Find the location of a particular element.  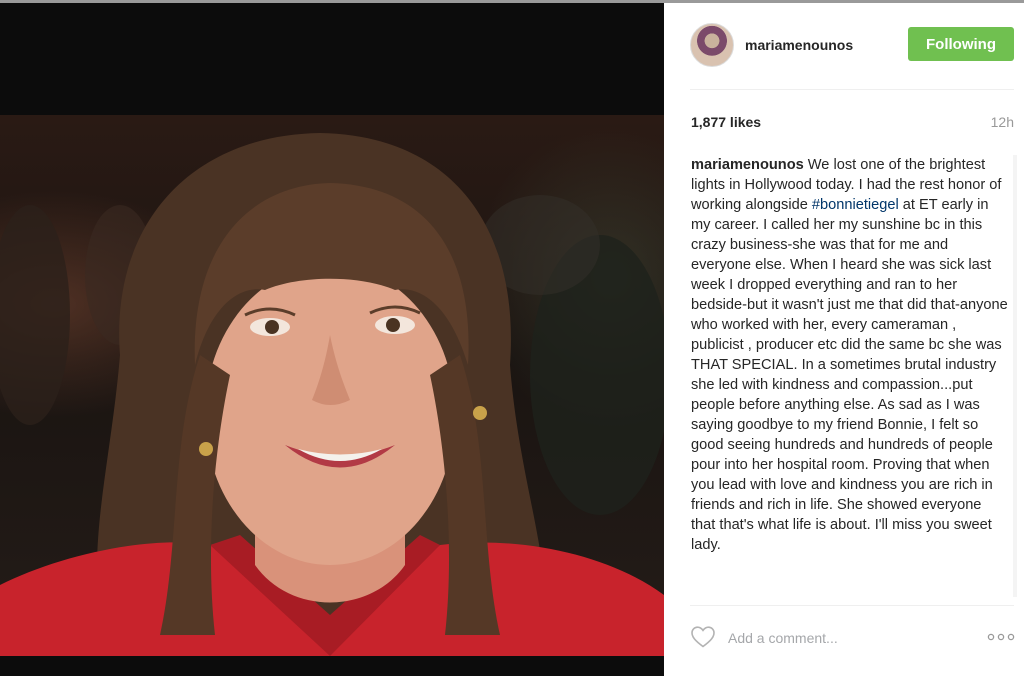

header-divider is located at coordinates (852, 89).